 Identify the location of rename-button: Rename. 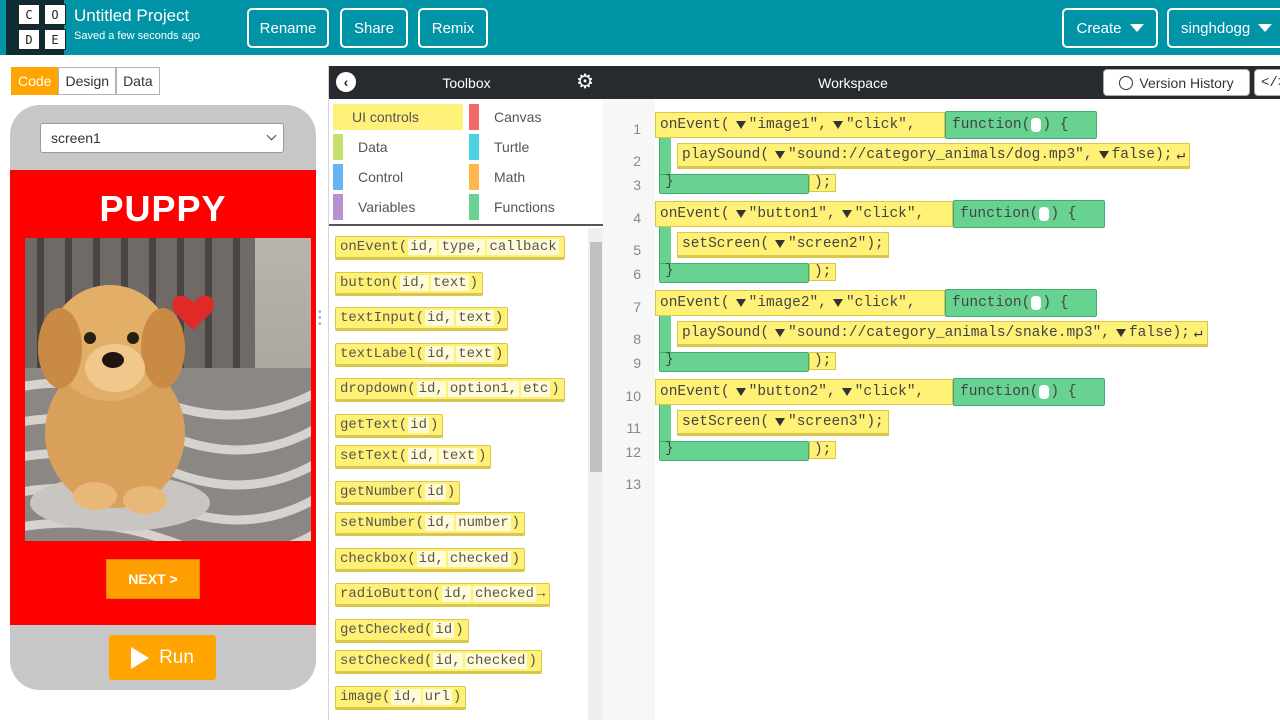
(288, 28).